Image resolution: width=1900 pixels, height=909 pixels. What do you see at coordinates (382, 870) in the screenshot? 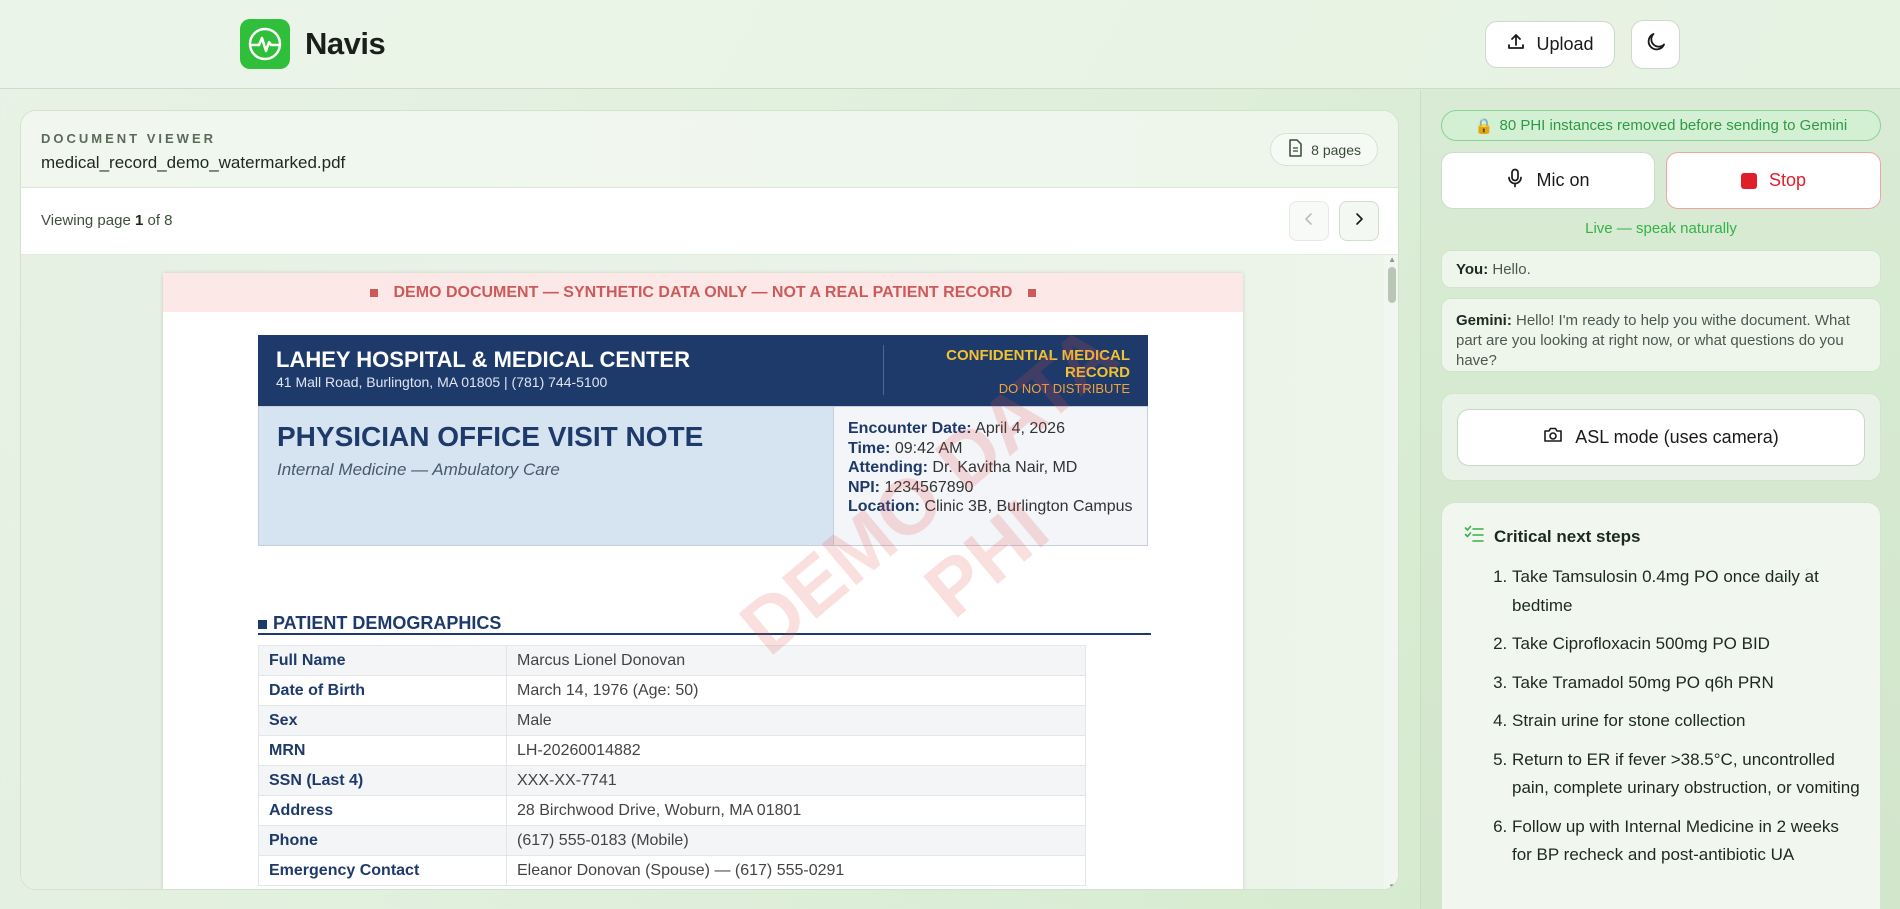
I see `field-label: Emergency Contact` at bounding box center [382, 870].